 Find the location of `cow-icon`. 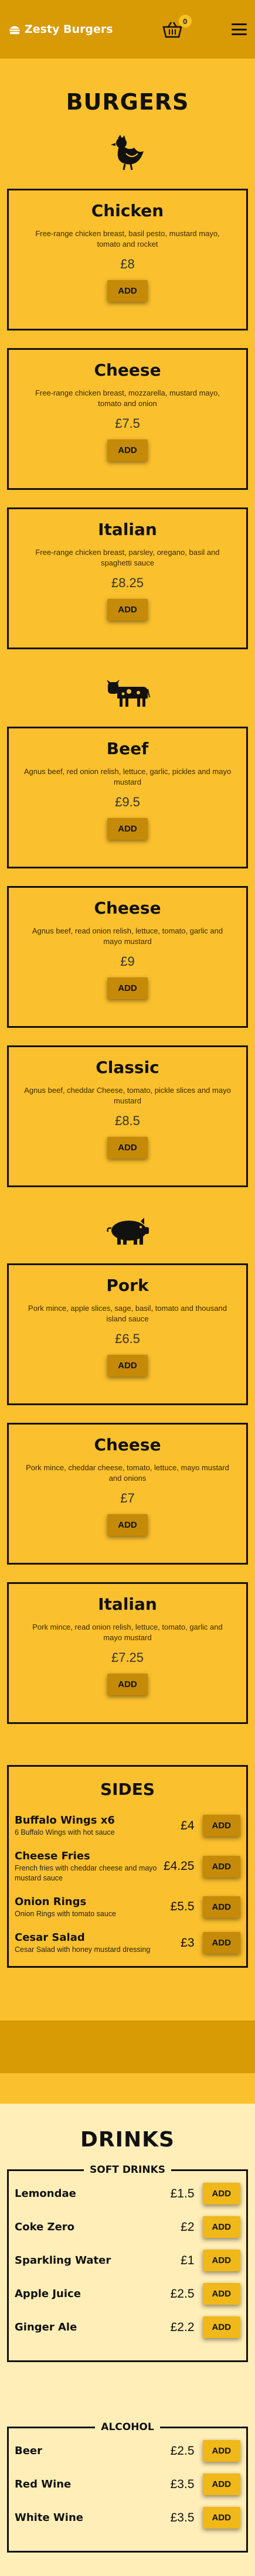

cow-icon is located at coordinates (128, 693).